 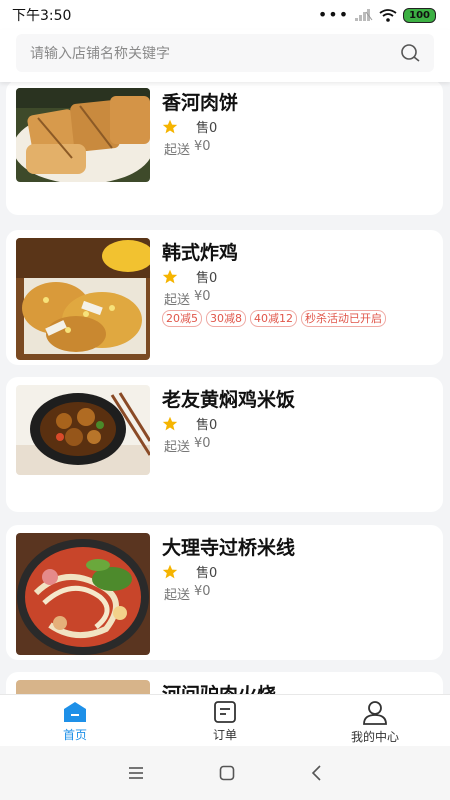 What do you see at coordinates (388, 15) in the screenshot?
I see `wifi-icon` at bounding box center [388, 15].